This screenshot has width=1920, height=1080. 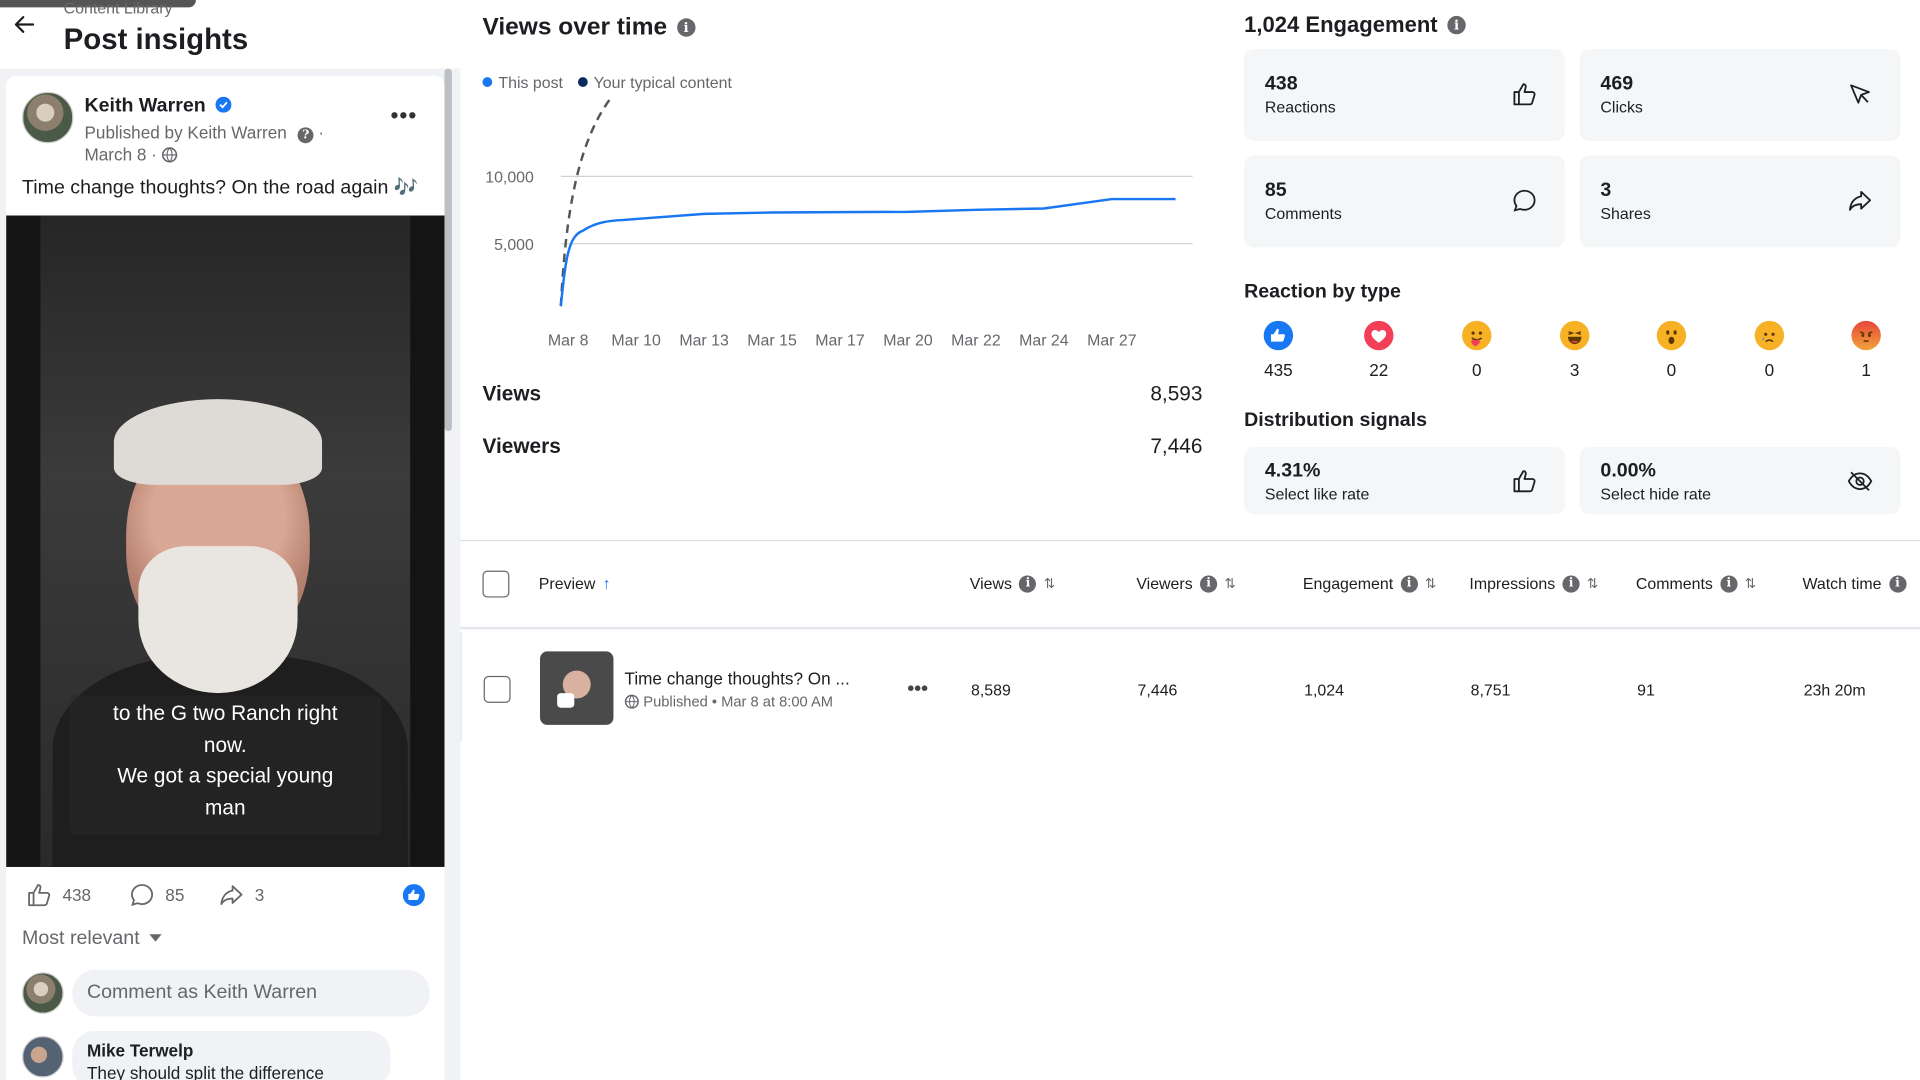 What do you see at coordinates (204, 133) in the screenshot?
I see `published-by: Published by Keith Warren ? ·` at bounding box center [204, 133].